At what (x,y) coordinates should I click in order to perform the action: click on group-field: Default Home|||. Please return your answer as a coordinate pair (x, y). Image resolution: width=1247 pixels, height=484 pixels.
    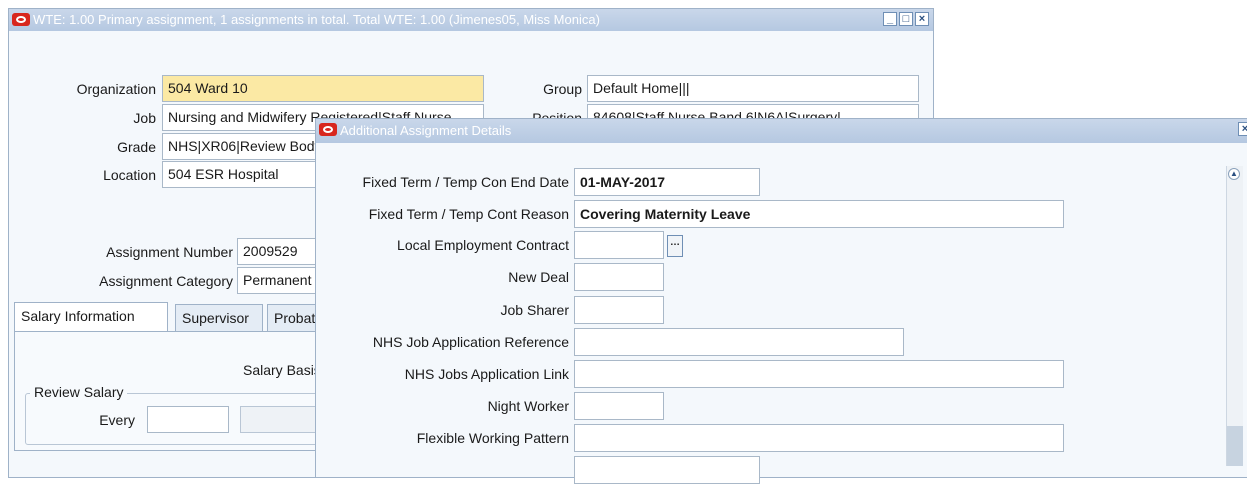
    Looking at the image, I should click on (753, 88).